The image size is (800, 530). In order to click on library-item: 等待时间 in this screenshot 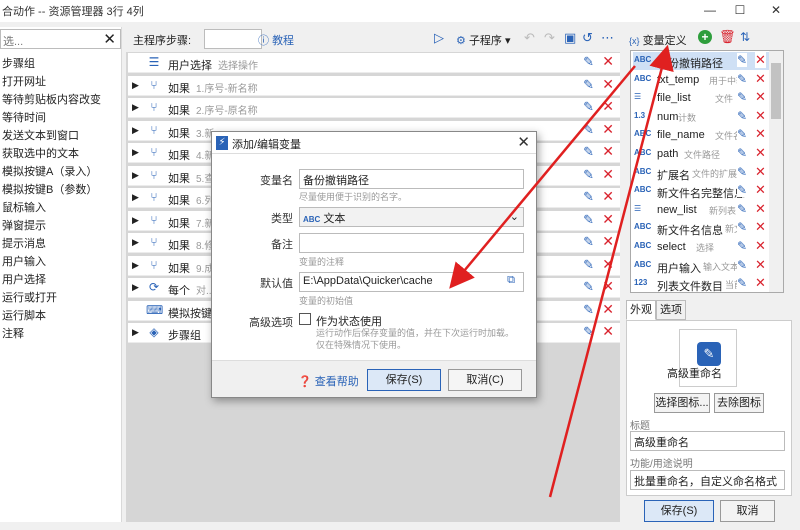, I will do `click(24, 118)`.